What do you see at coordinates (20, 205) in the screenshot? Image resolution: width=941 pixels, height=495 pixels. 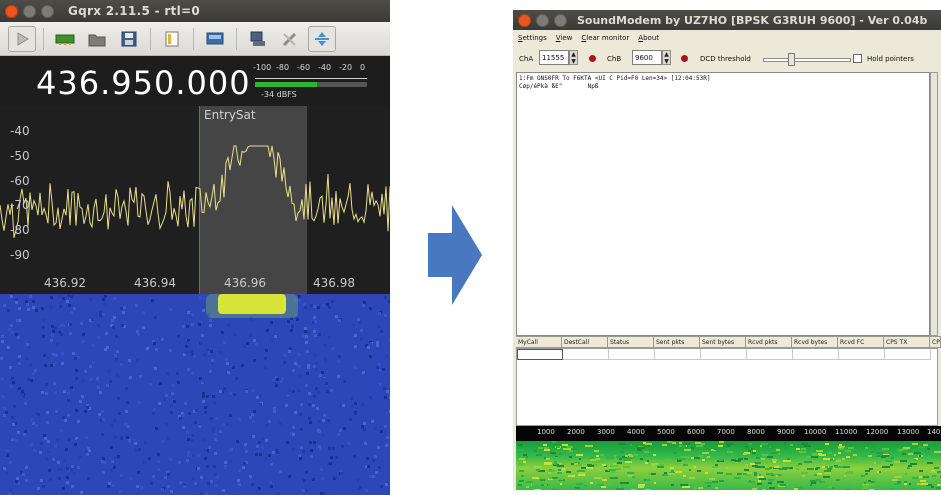 I see `y-axis-label: -70` at bounding box center [20, 205].